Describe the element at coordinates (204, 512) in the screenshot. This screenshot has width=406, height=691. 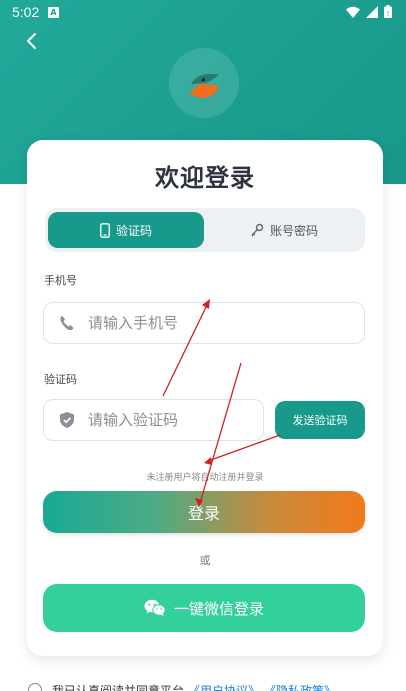
I see `login-button: 登录` at that location.